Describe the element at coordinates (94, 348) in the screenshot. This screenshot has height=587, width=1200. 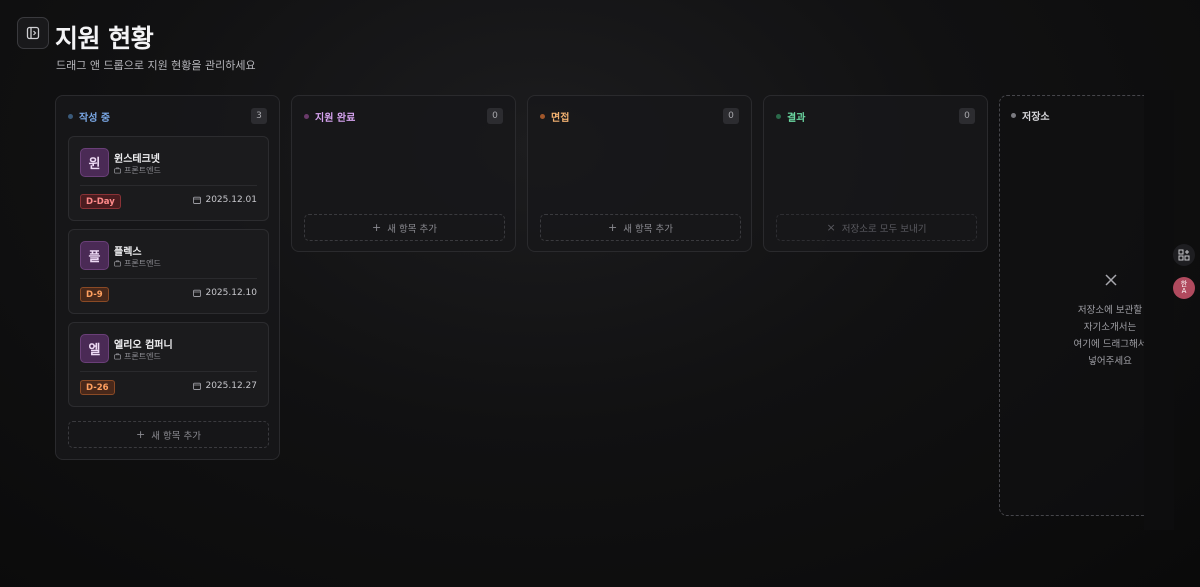
I see `company-avatar: 엘` at that location.